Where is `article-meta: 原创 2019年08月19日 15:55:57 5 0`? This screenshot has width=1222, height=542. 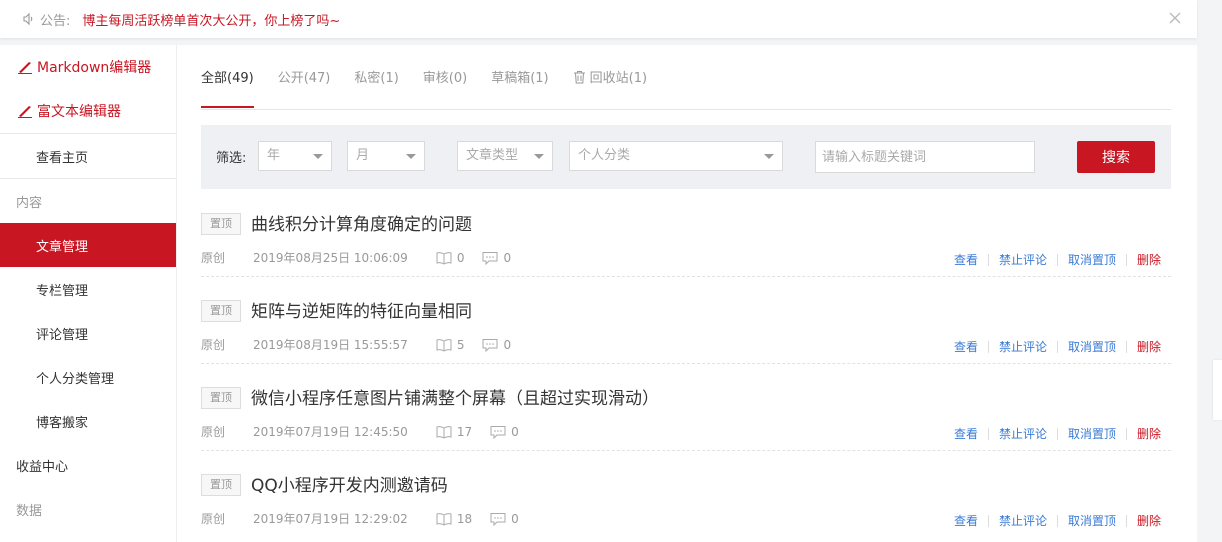 article-meta: 原创 2019年08月19日 15:55:57 5 0 is located at coordinates (365, 344).